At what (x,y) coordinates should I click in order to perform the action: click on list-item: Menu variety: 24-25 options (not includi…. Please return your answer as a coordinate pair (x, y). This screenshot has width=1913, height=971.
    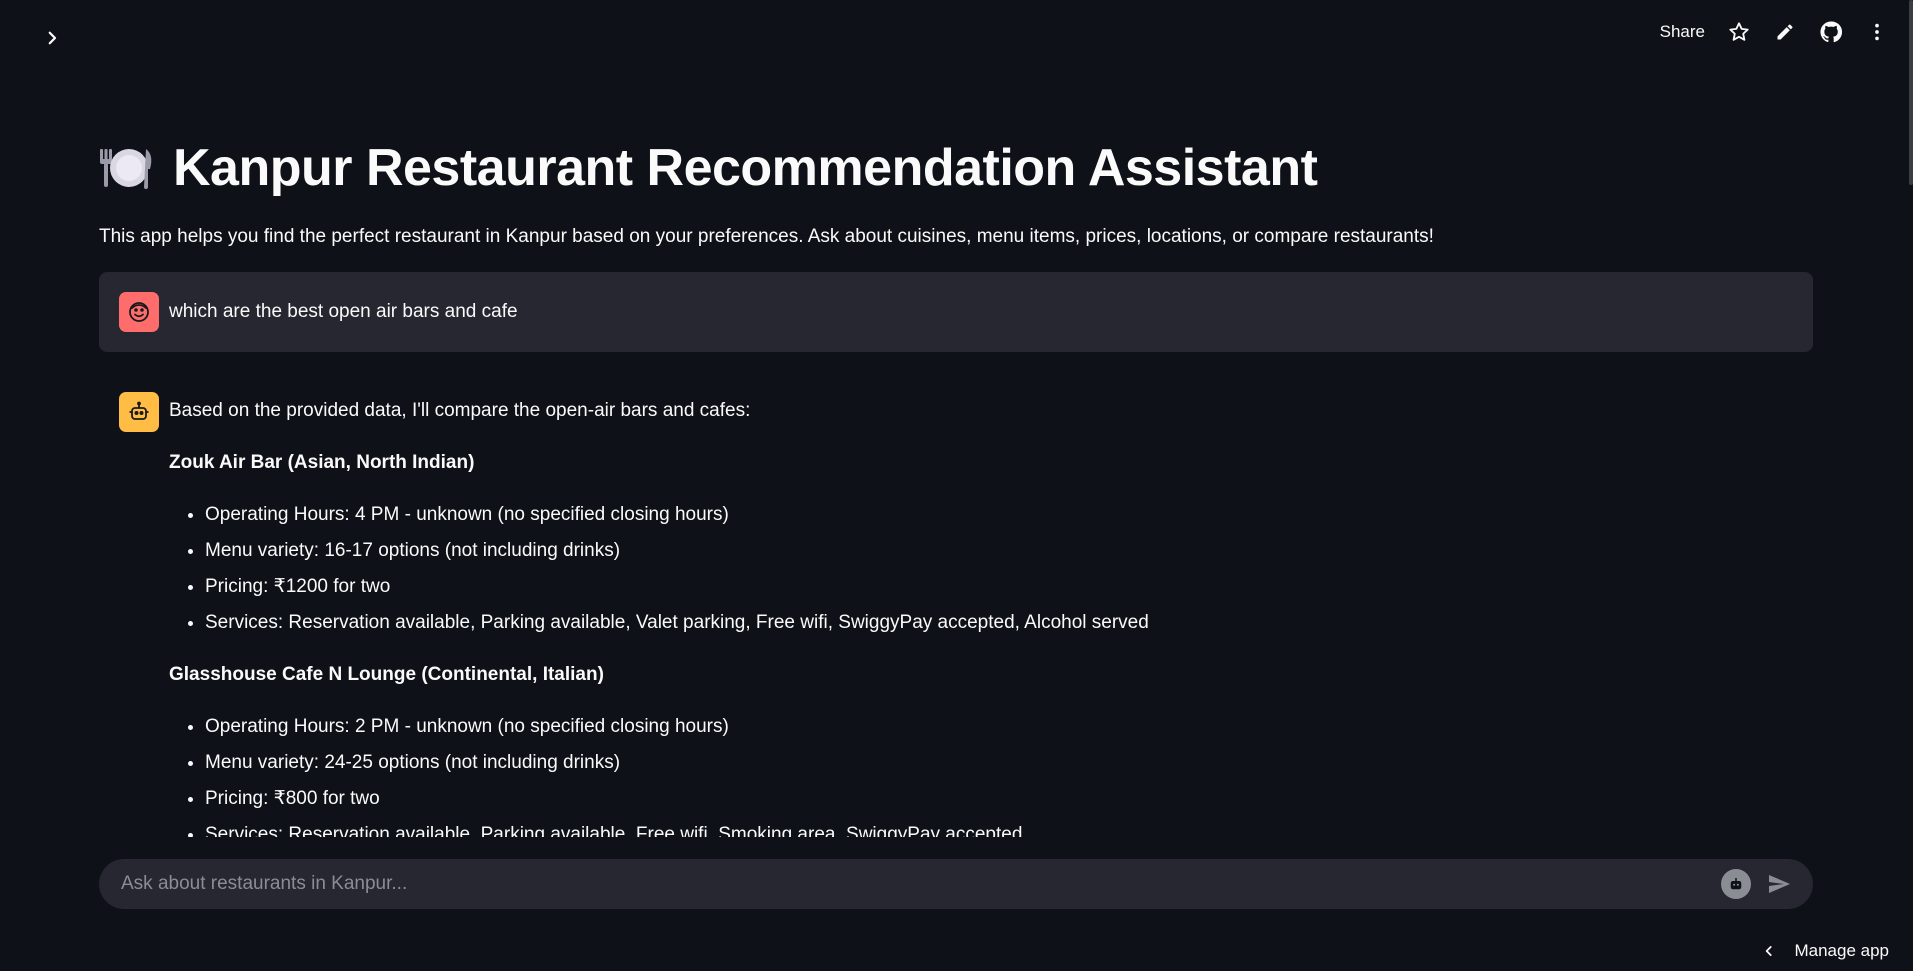
    Looking at the image, I should click on (1009, 763).